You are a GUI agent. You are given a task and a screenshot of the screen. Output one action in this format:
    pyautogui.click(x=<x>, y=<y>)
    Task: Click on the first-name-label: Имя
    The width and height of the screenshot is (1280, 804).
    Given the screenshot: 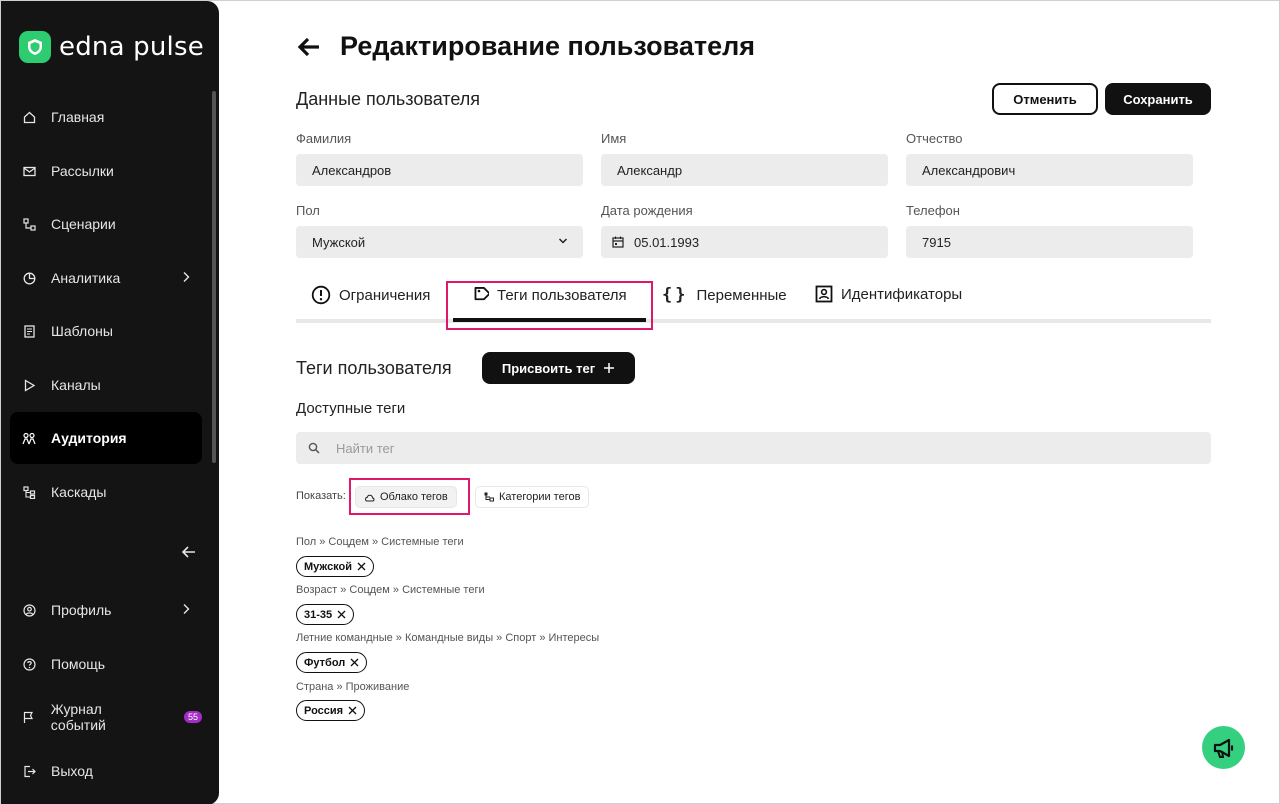 What is the action you would take?
    pyautogui.click(x=614, y=138)
    